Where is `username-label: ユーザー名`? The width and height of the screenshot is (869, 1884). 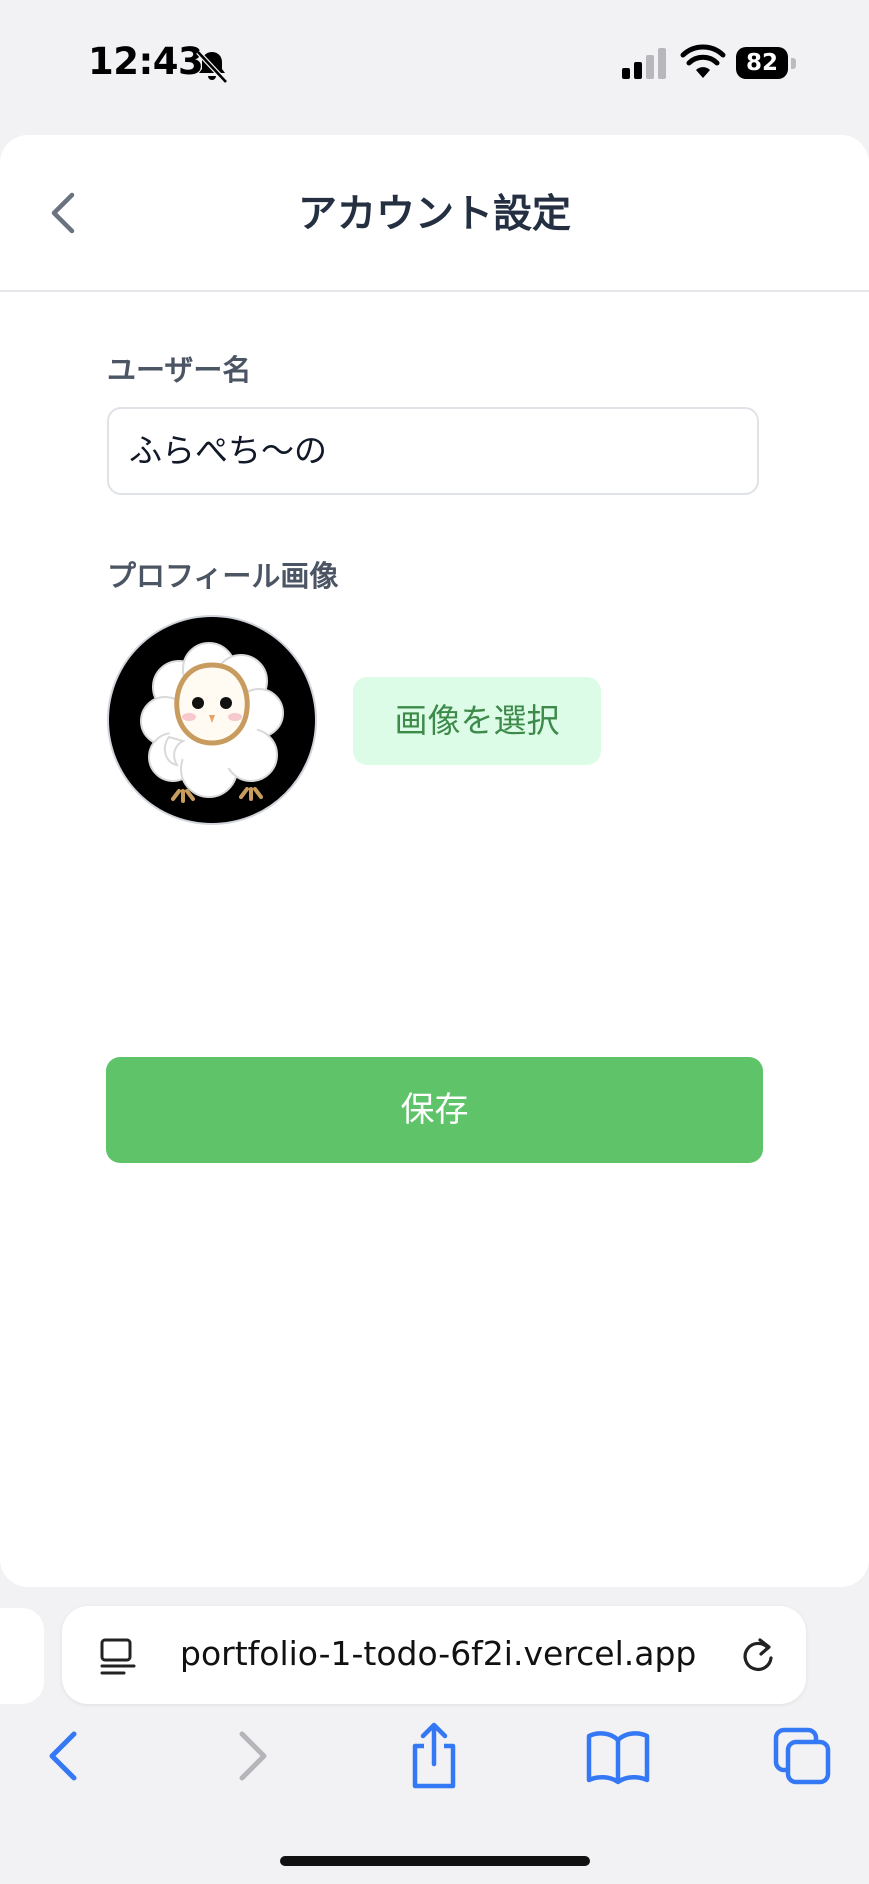
username-label: ユーザー名 is located at coordinates (179, 370).